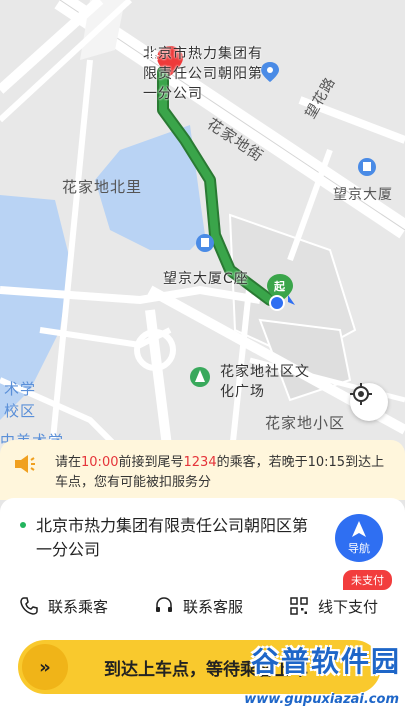  What do you see at coordinates (203, 74) in the screenshot?
I see `destination-map-label: 北京市热力集团有限责任公司朝阳第一分公司` at bounding box center [203, 74].